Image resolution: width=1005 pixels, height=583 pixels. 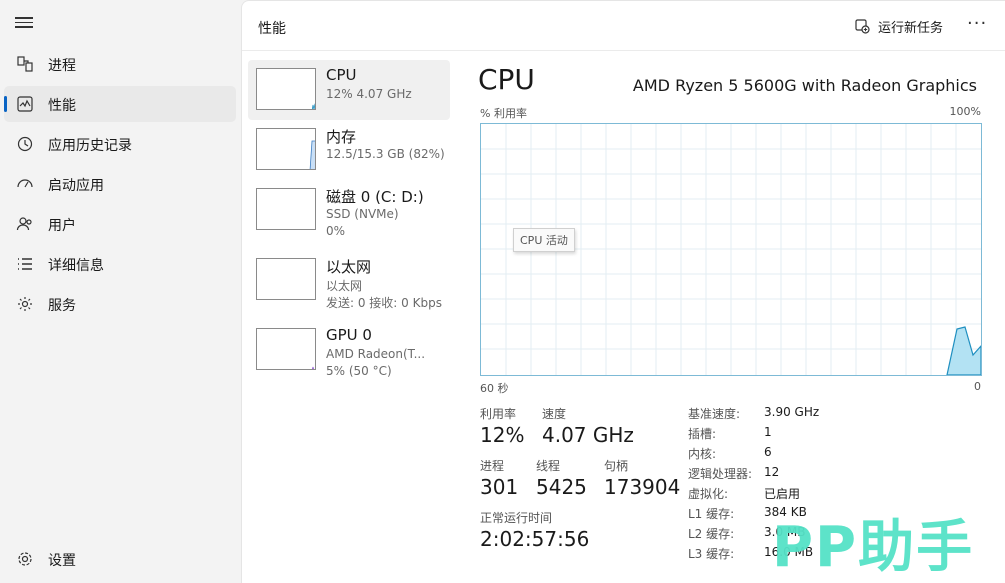 I want to click on spec-key: 插槽:, so click(x=702, y=434).